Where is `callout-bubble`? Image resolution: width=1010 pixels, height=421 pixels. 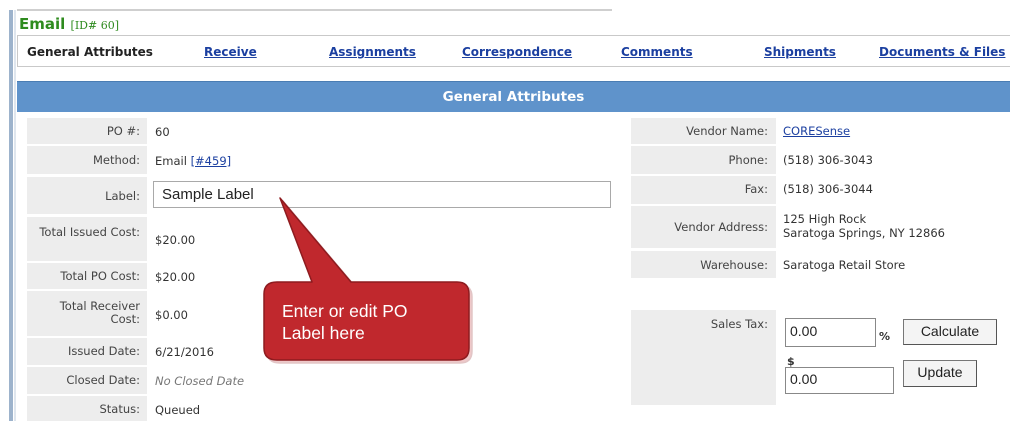 callout-bubble is located at coordinates (368, 280).